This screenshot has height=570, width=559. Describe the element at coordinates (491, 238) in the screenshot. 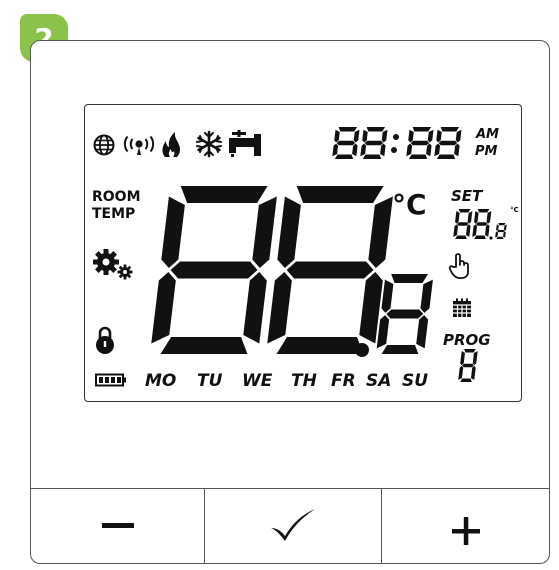

I see `set-temp-decimal-point` at that location.